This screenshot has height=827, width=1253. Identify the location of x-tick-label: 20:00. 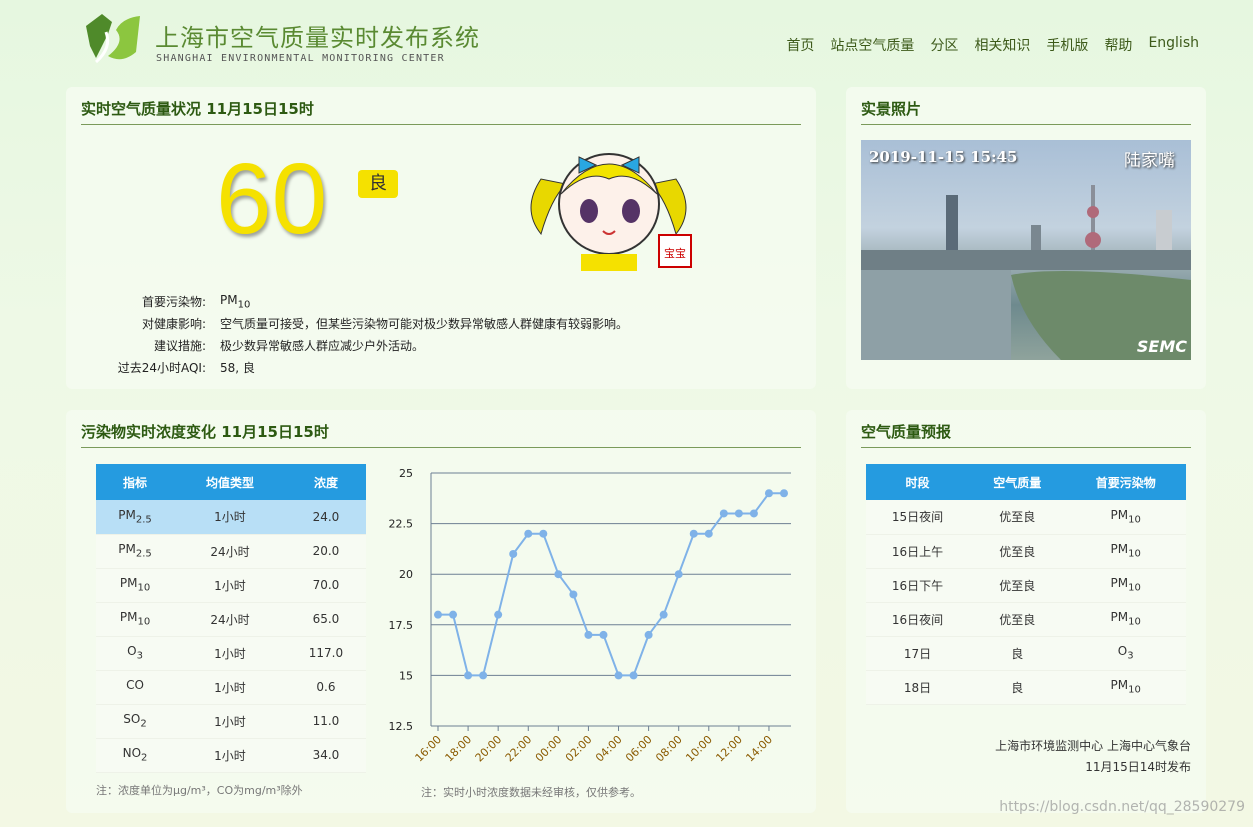
(489, 749).